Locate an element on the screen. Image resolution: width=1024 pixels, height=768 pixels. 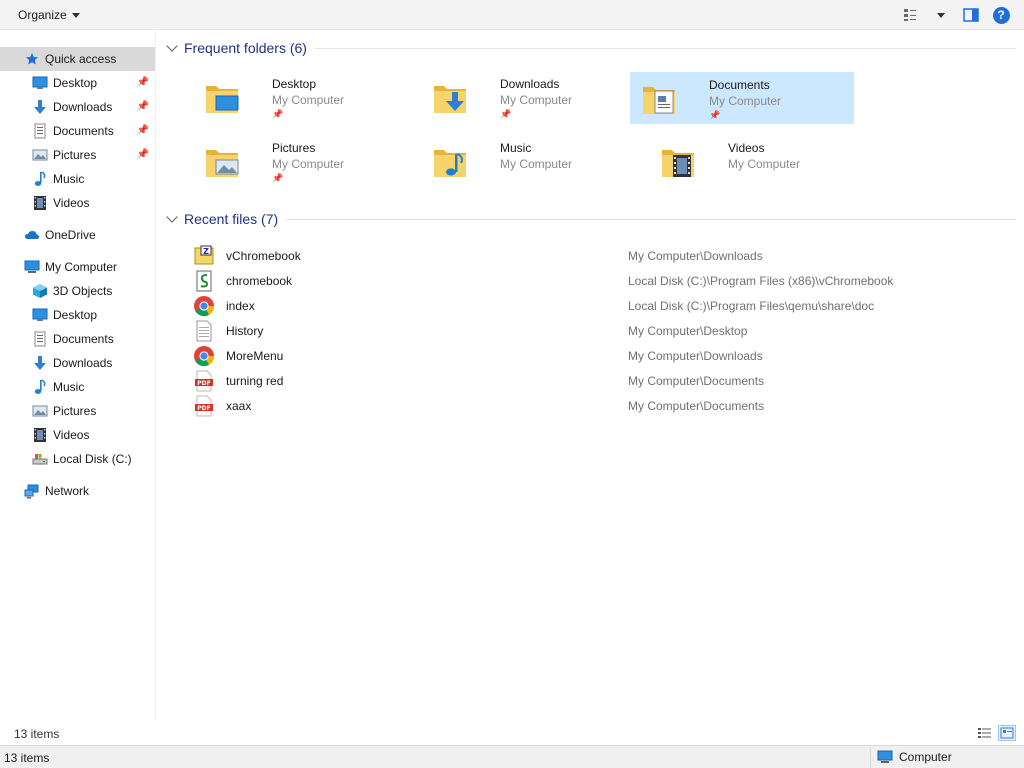
sidebar-item-pc-pictures: Pictures is located at coordinates (77, 411).